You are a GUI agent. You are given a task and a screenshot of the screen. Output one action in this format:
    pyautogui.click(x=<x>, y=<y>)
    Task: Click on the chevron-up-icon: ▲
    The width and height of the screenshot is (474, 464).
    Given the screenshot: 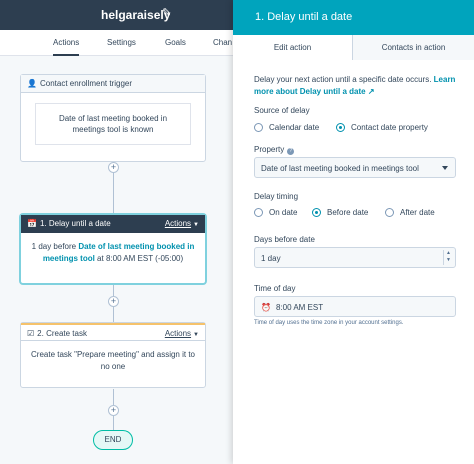 What is the action you would take?
    pyautogui.click(x=448, y=253)
    